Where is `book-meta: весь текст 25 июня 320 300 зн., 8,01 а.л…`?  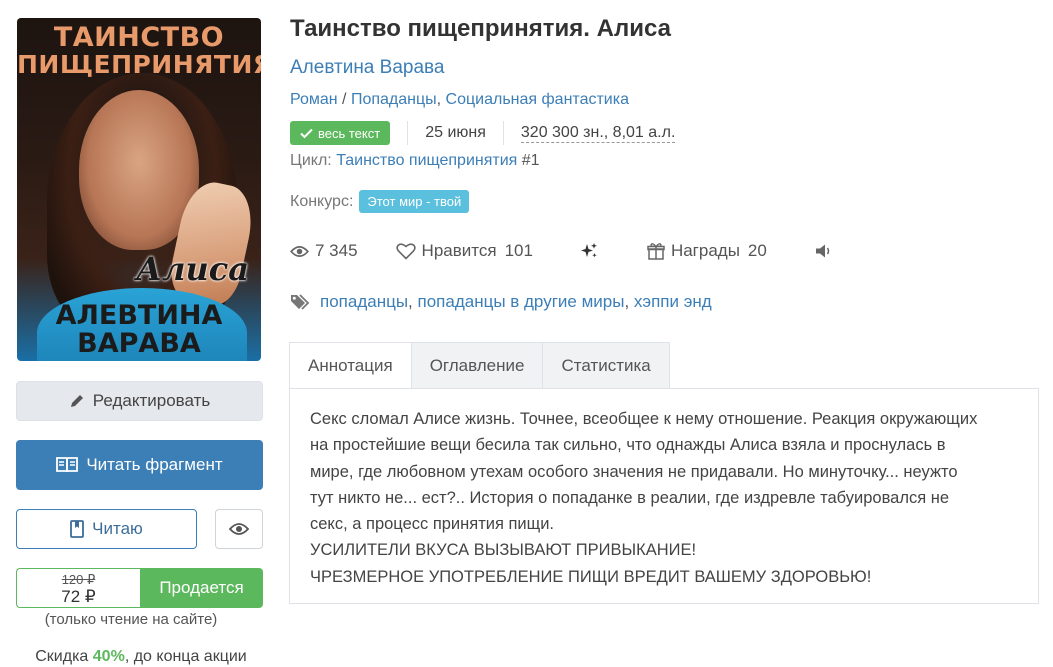 book-meta: весь текст 25 июня 320 300 зн., 8,01 а.л… is located at coordinates (483, 133).